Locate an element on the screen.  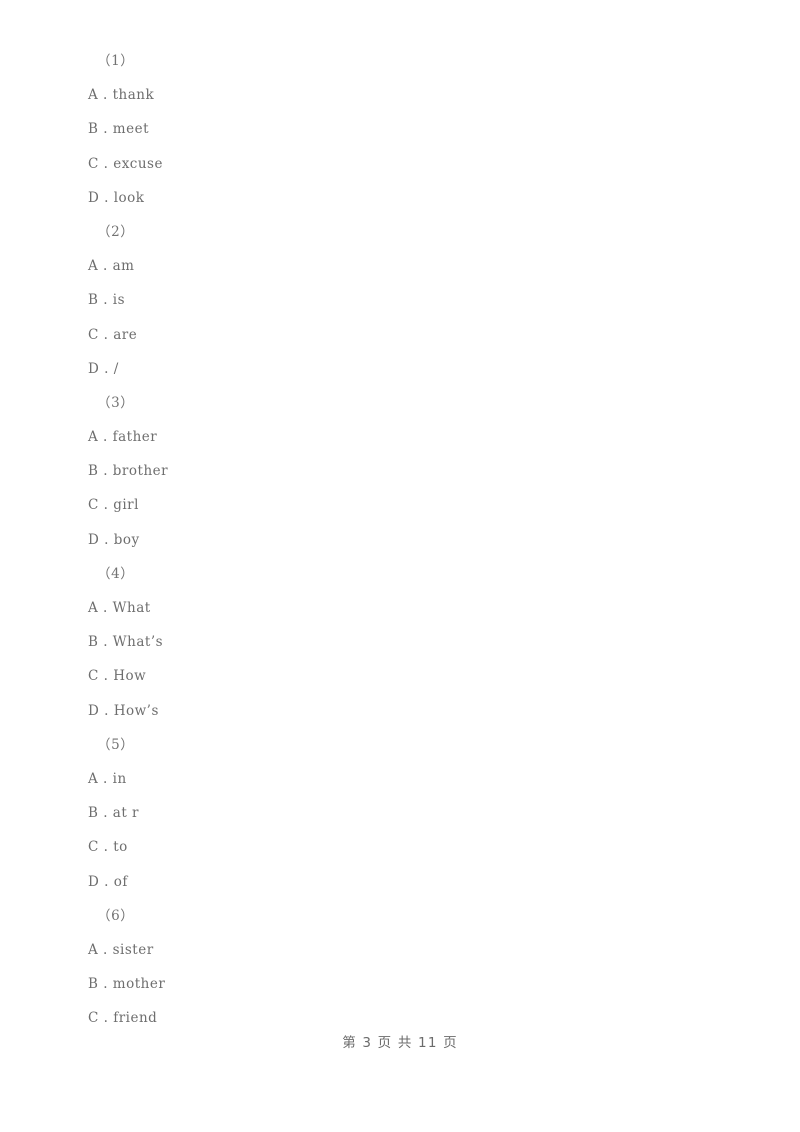
answer-option: B . at r is located at coordinates (398, 813).